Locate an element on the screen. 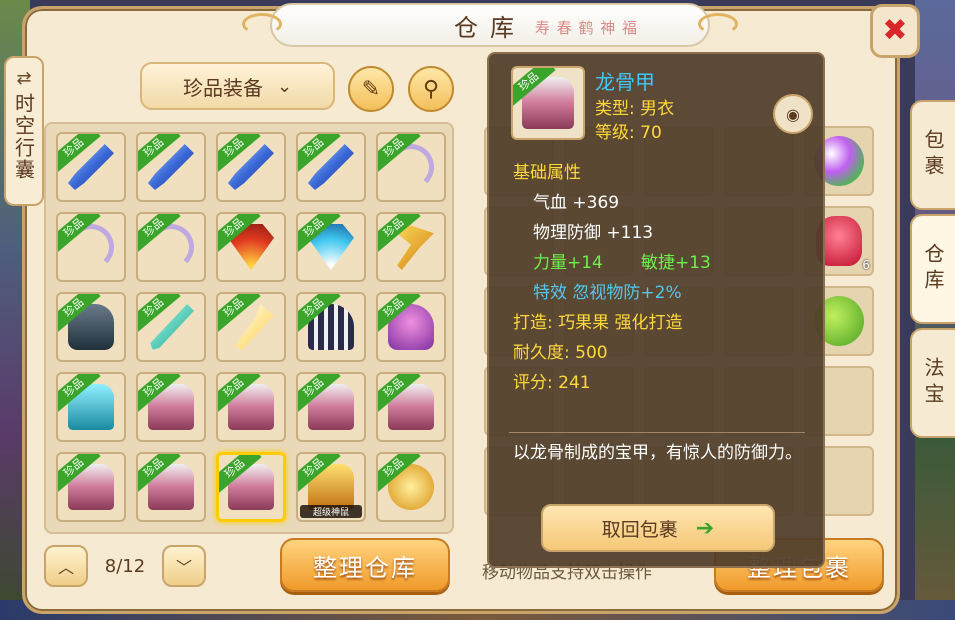  tab-magic-treasure: 法宝 is located at coordinates (932, 383).